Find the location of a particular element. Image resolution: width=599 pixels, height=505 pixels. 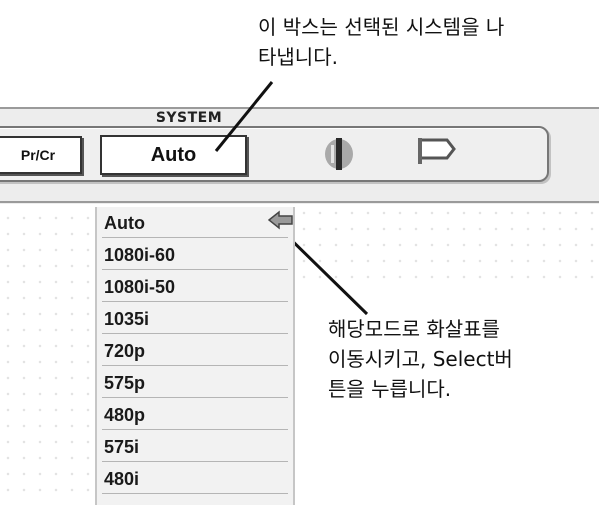

system-panel-frame is located at coordinates (274, 154).